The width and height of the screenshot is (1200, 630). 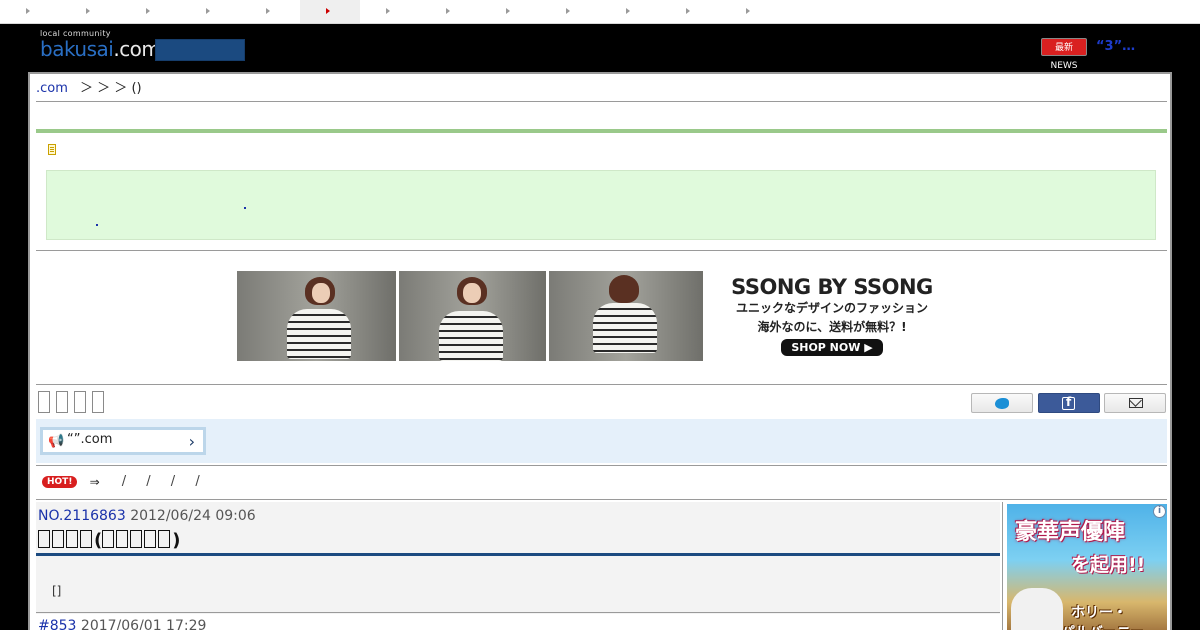 I want to click on breadcrumb: .com ＞ ＞ ＞ (), so click(x=601, y=90).